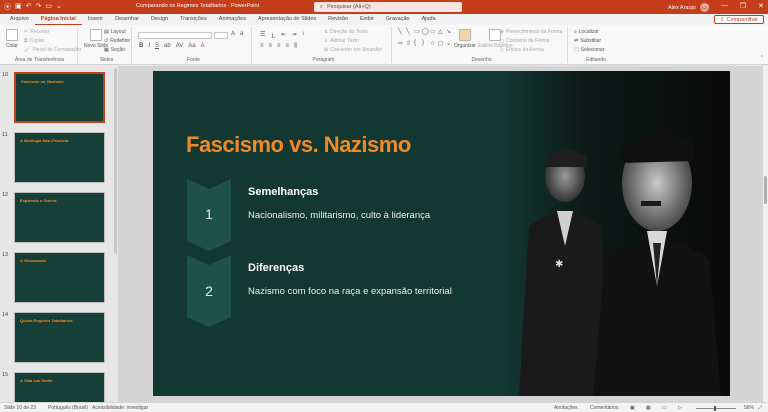 The height and width of the screenshot is (412, 768). I want to click on arrow-shape-icon: ⇨, so click(401, 45).